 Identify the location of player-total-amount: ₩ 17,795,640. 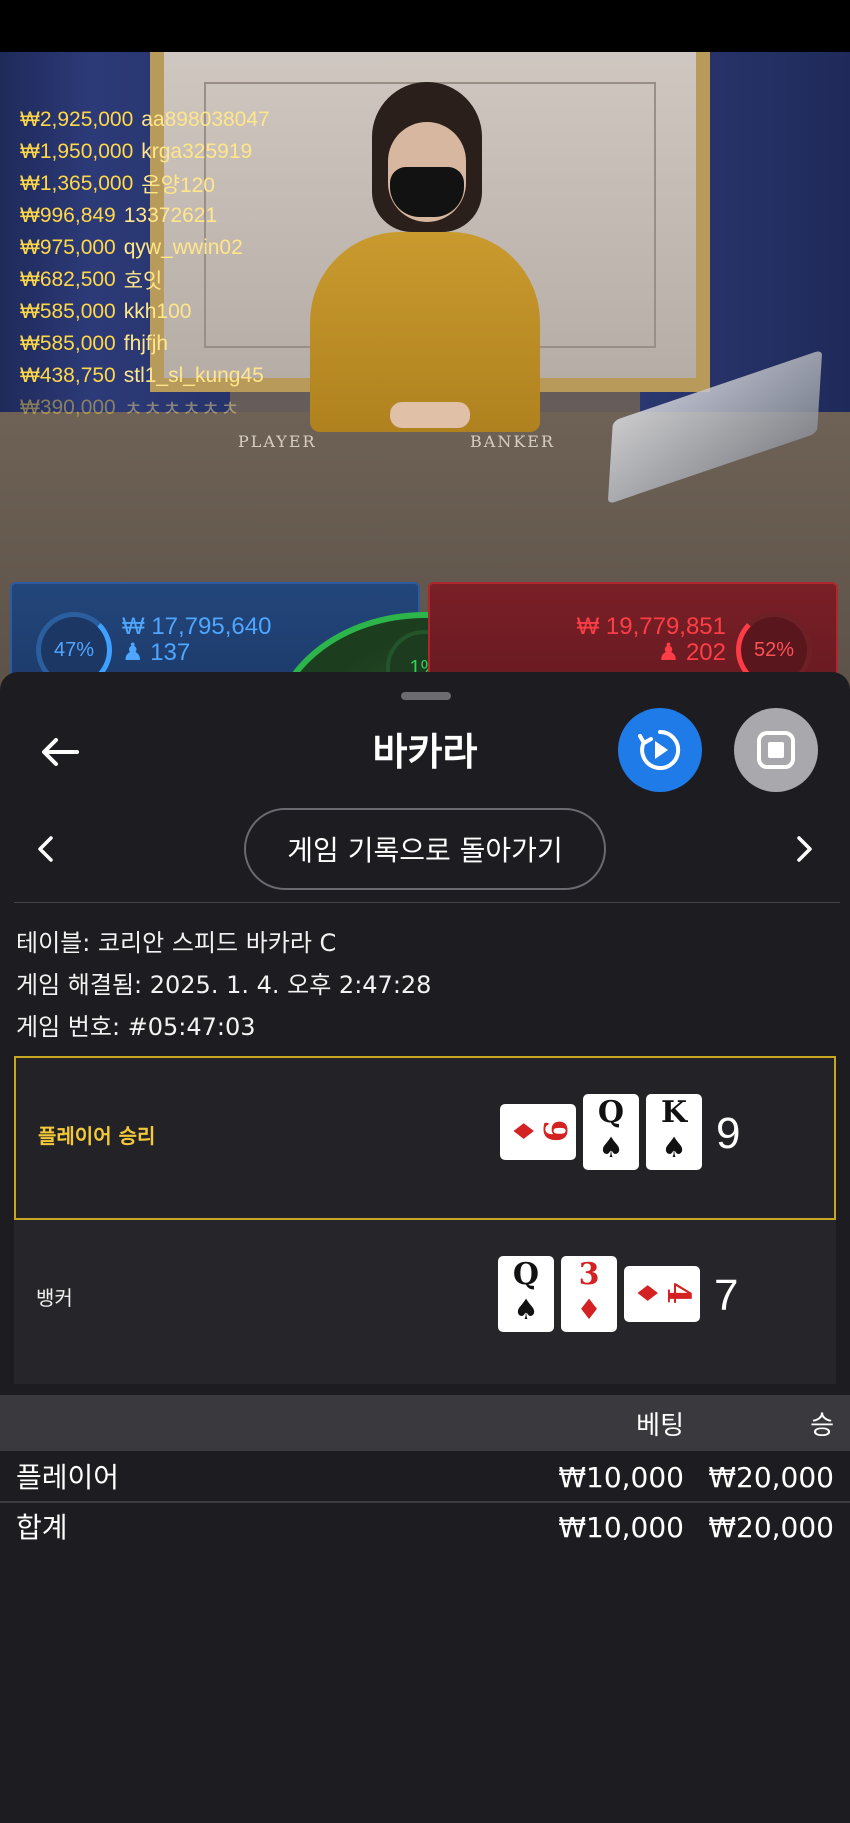
(197, 626).